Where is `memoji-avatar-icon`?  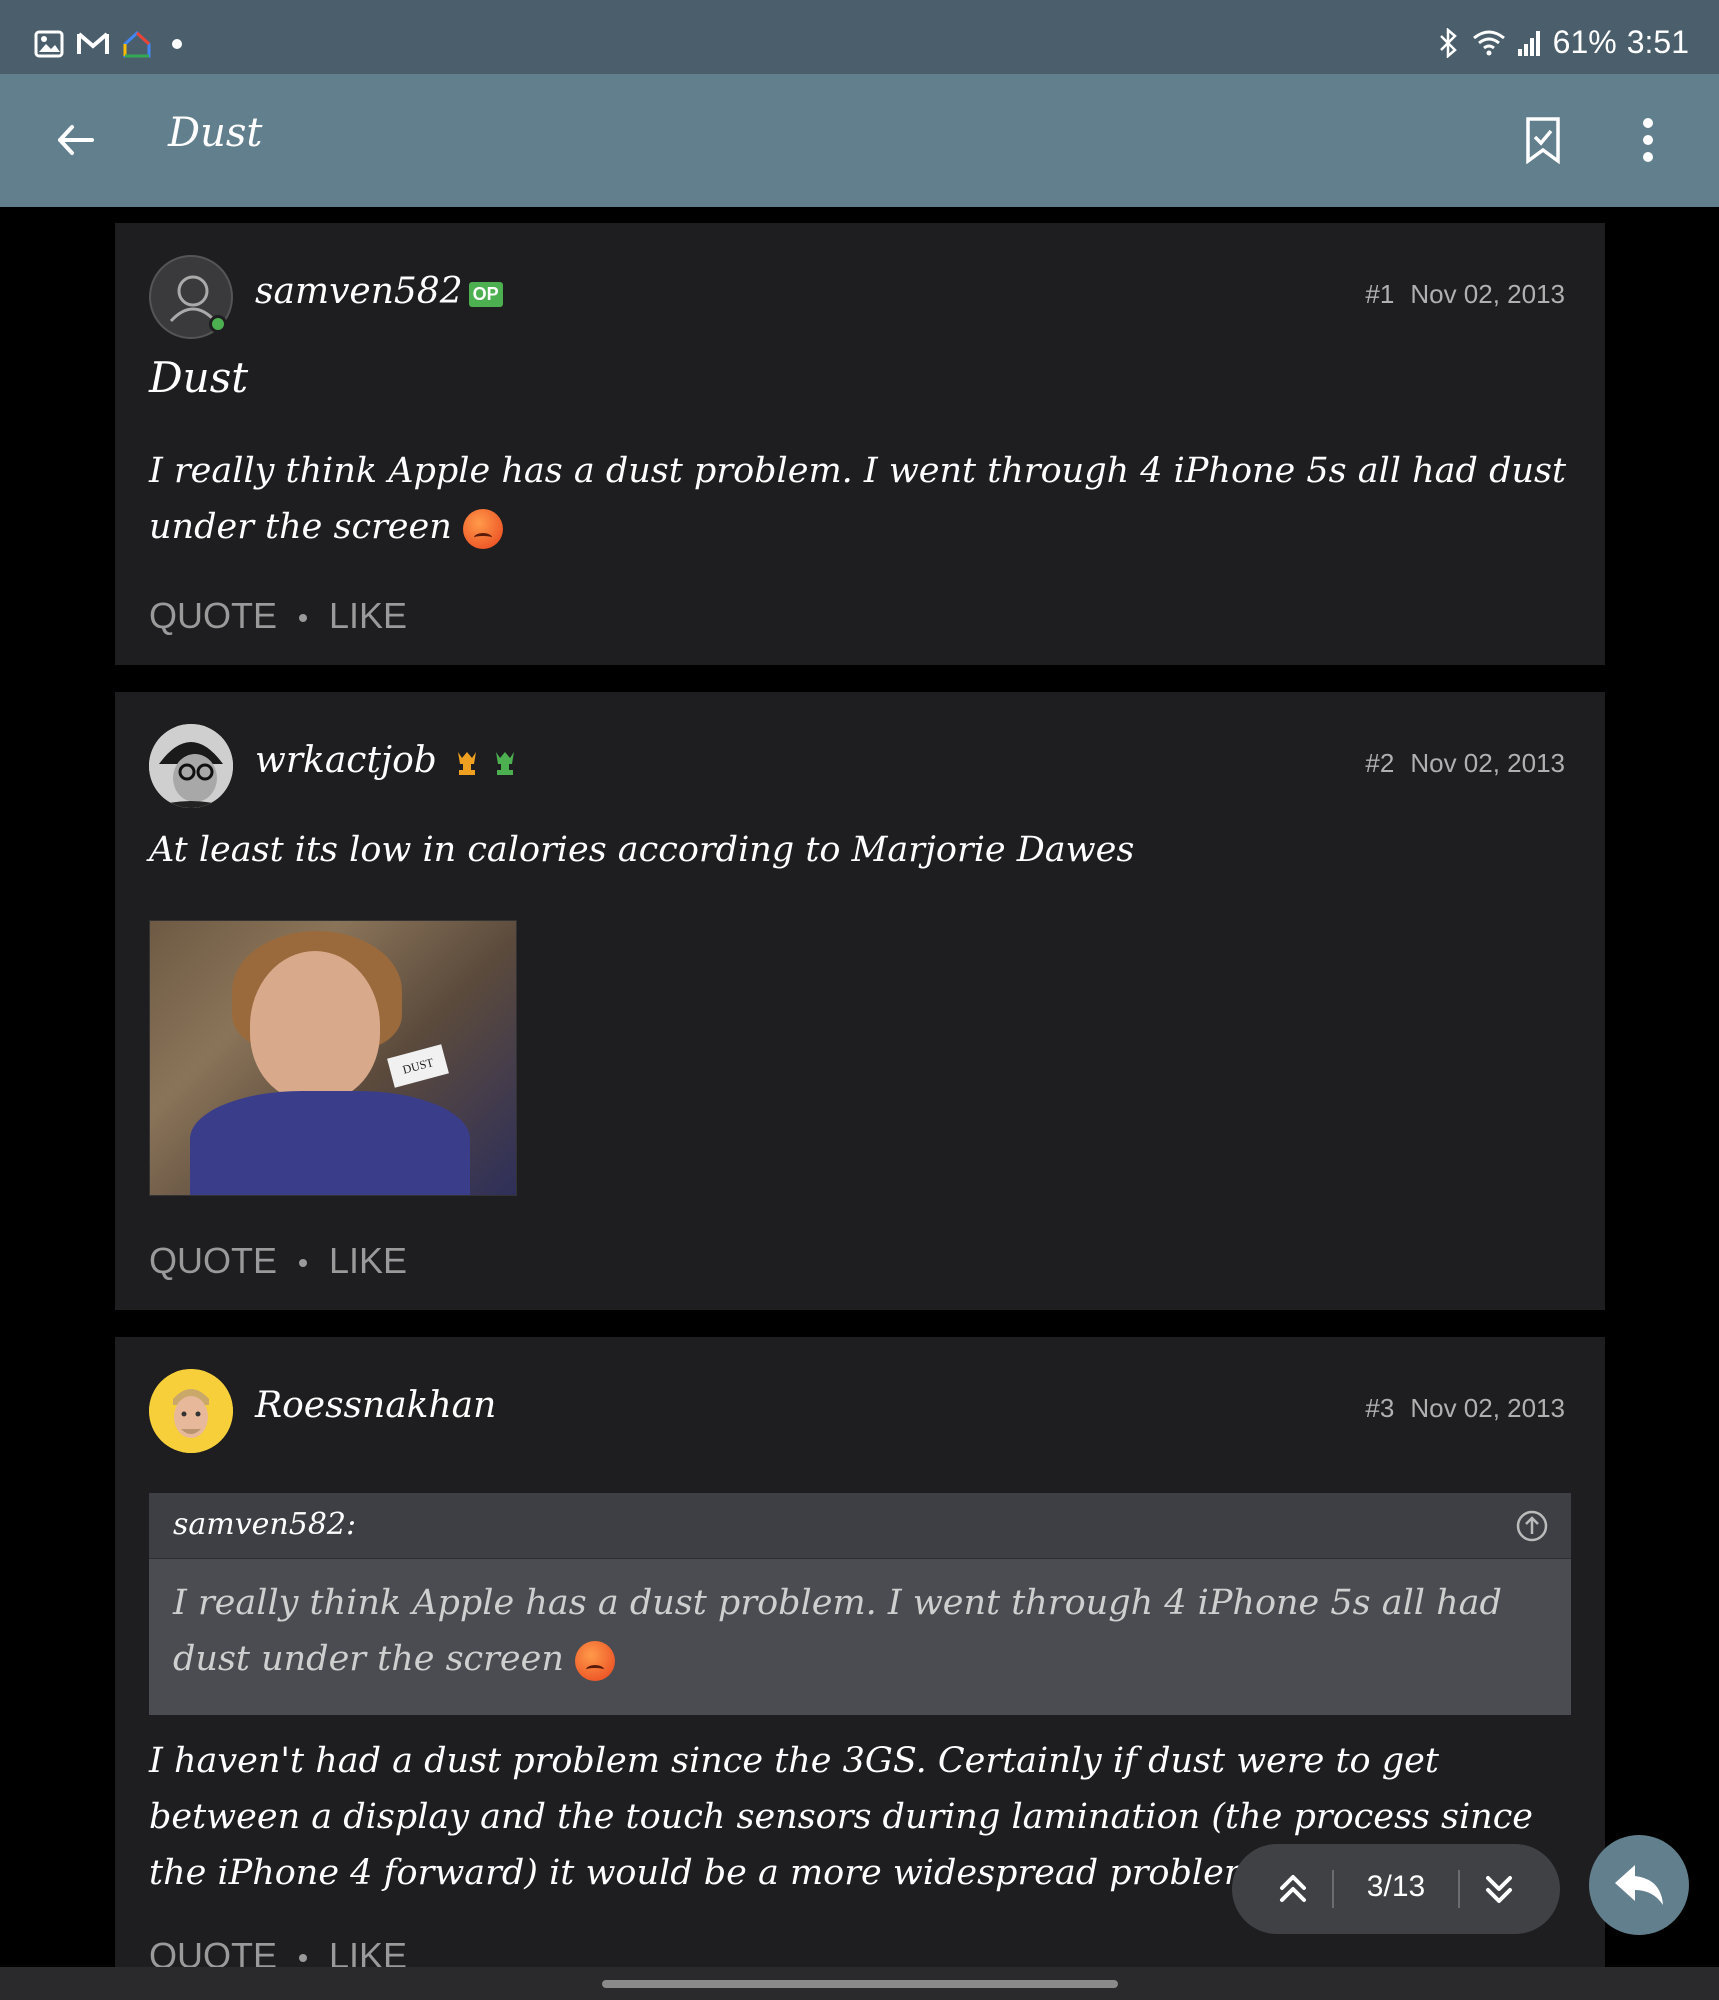 memoji-avatar-icon is located at coordinates (191, 1411).